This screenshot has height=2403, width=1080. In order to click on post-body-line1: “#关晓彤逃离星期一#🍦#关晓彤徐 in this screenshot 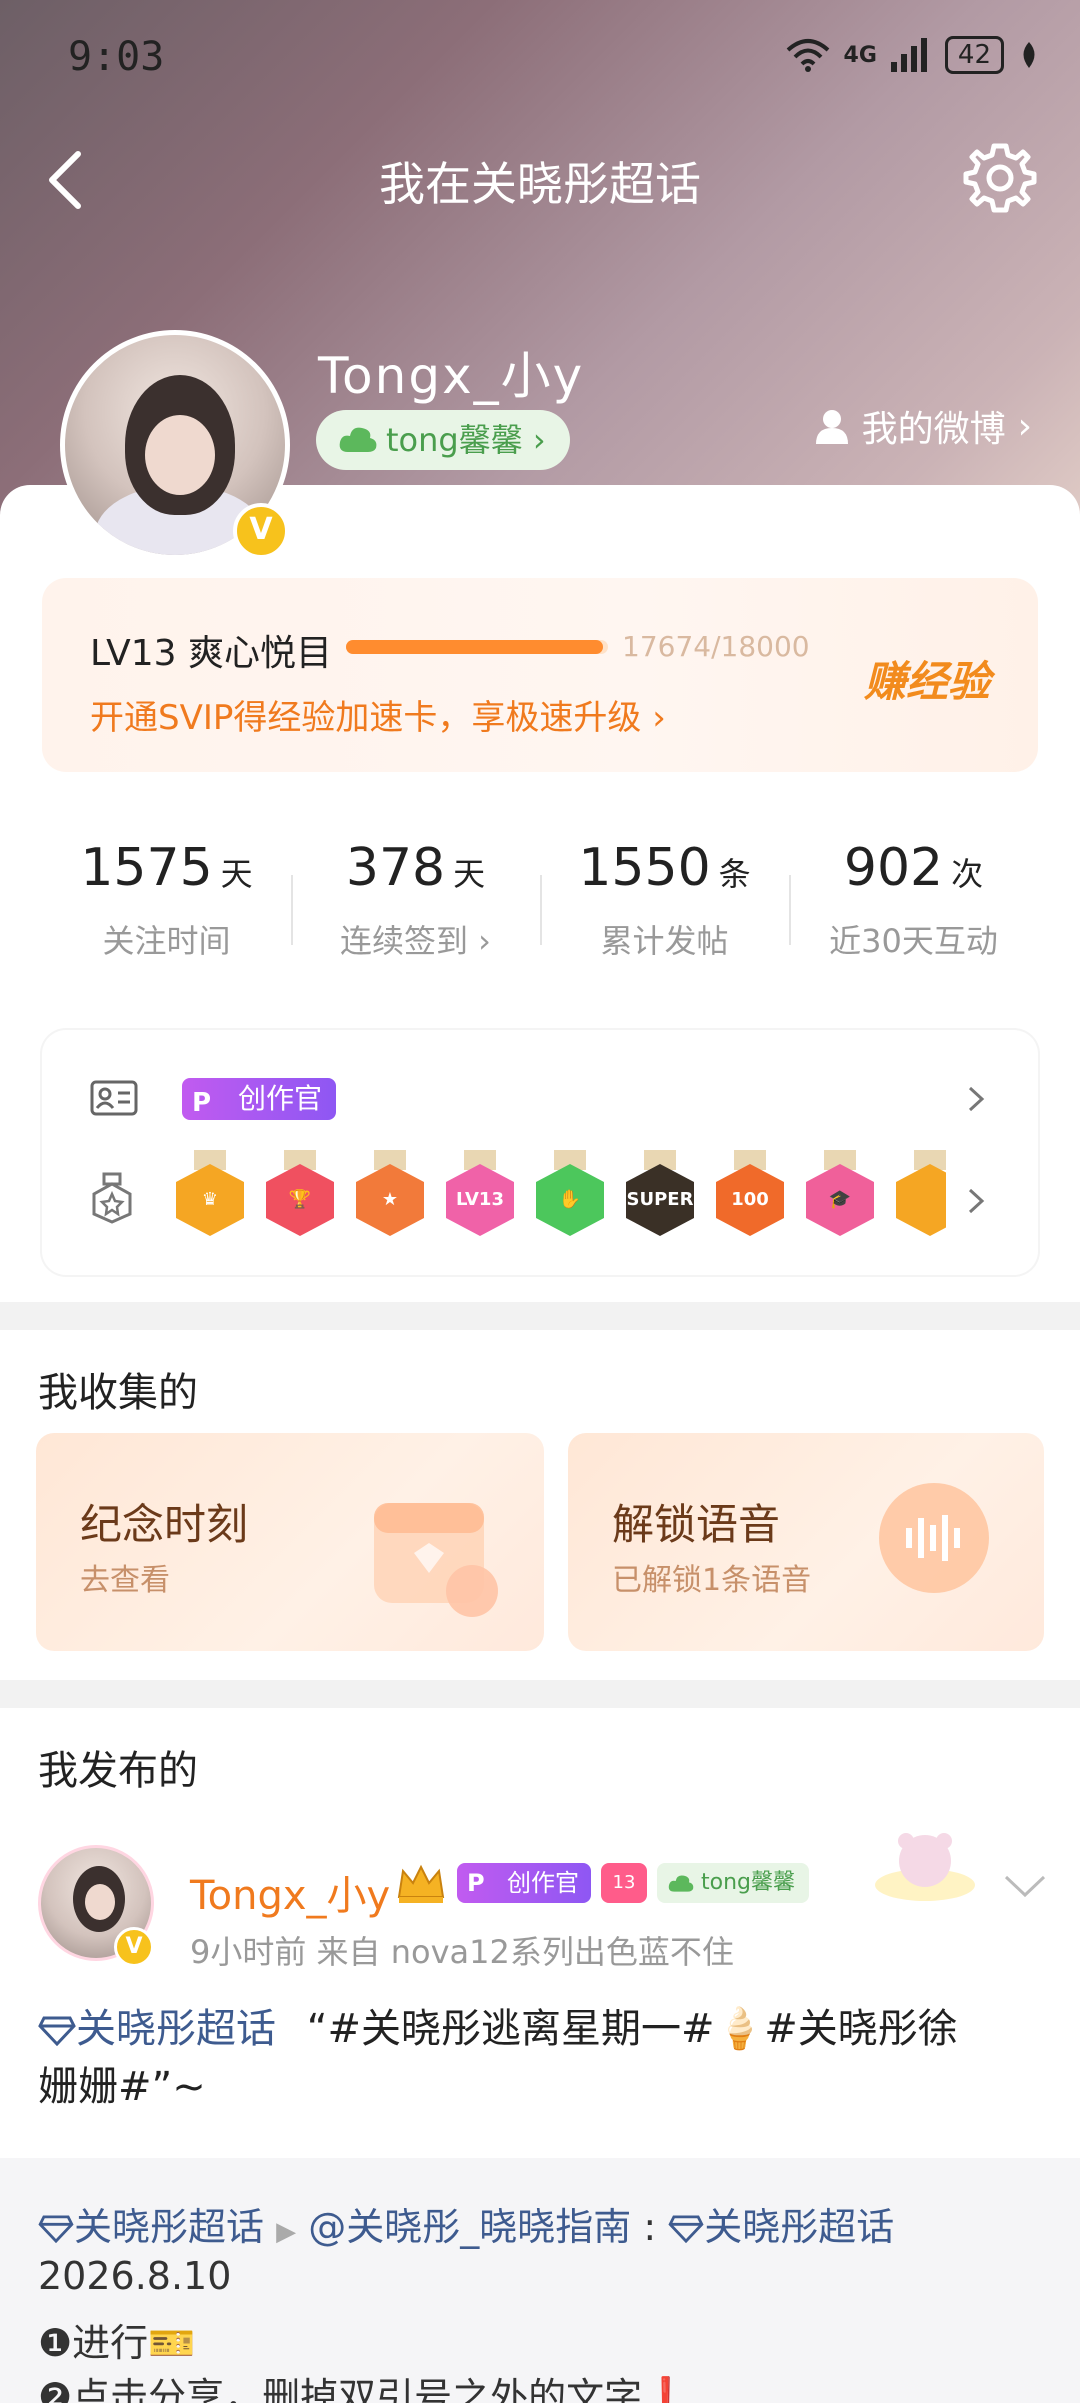, I will do `click(632, 2029)`.